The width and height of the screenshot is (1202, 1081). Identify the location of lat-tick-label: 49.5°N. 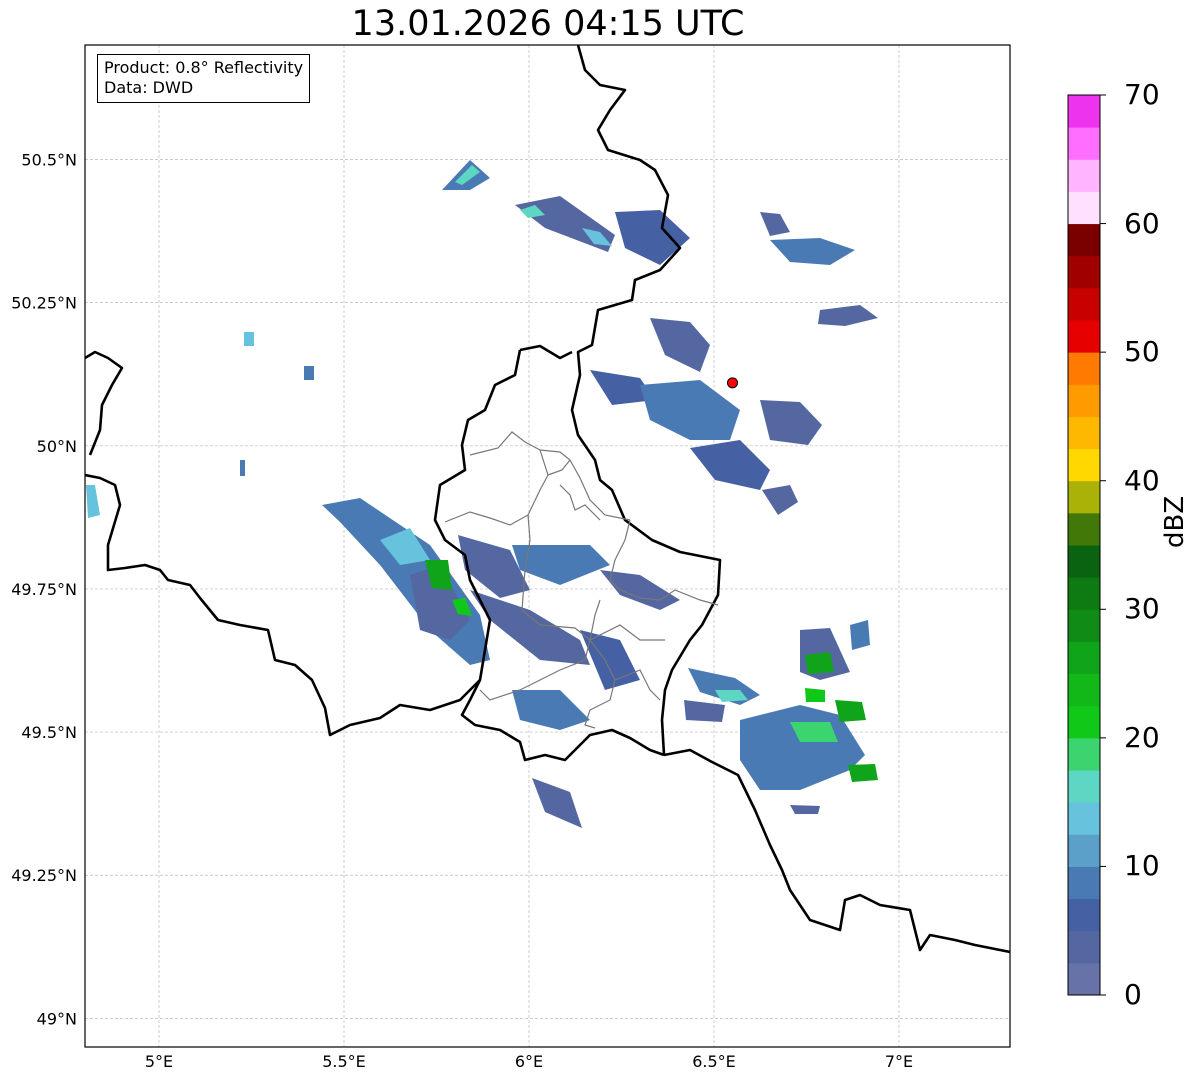
(49, 732).